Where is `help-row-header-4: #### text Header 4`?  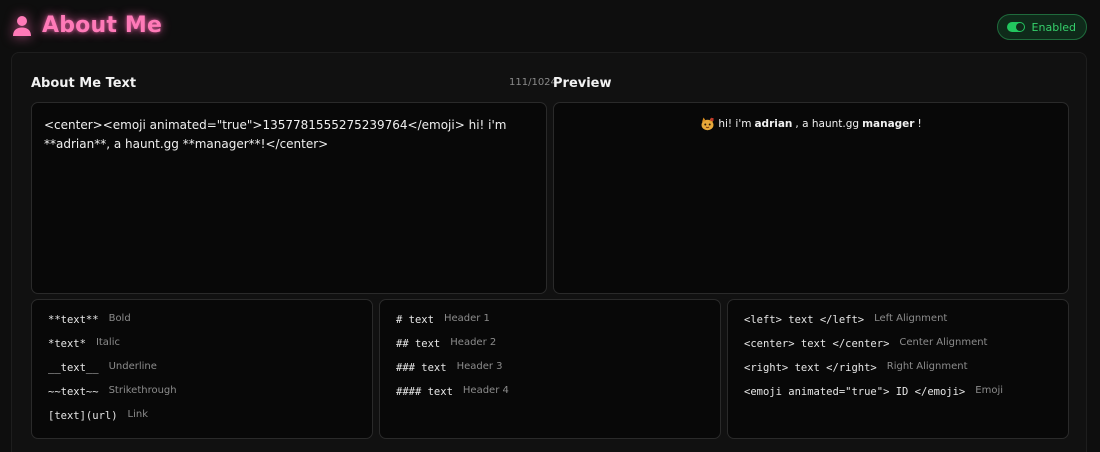 help-row-header-4: #### text Header 4 is located at coordinates (452, 391).